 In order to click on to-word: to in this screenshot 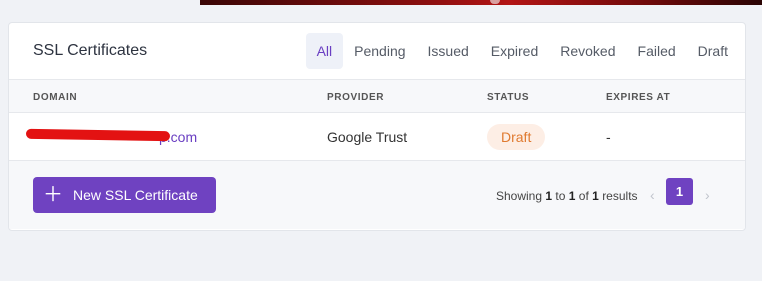, I will do `click(560, 196)`.